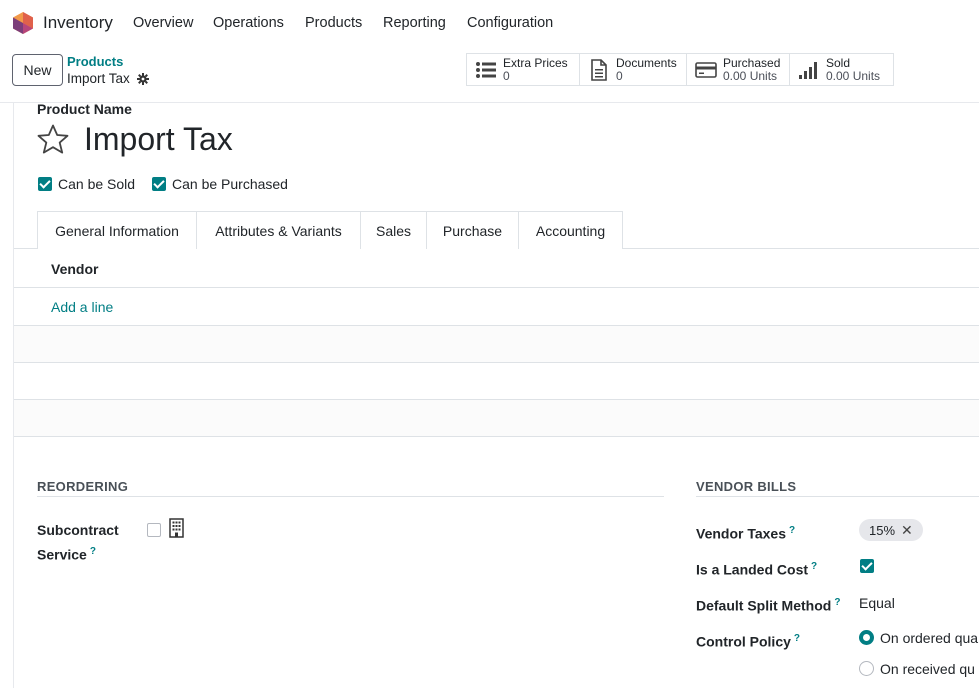  I want to click on purchased-label: Purchased, so click(752, 62).